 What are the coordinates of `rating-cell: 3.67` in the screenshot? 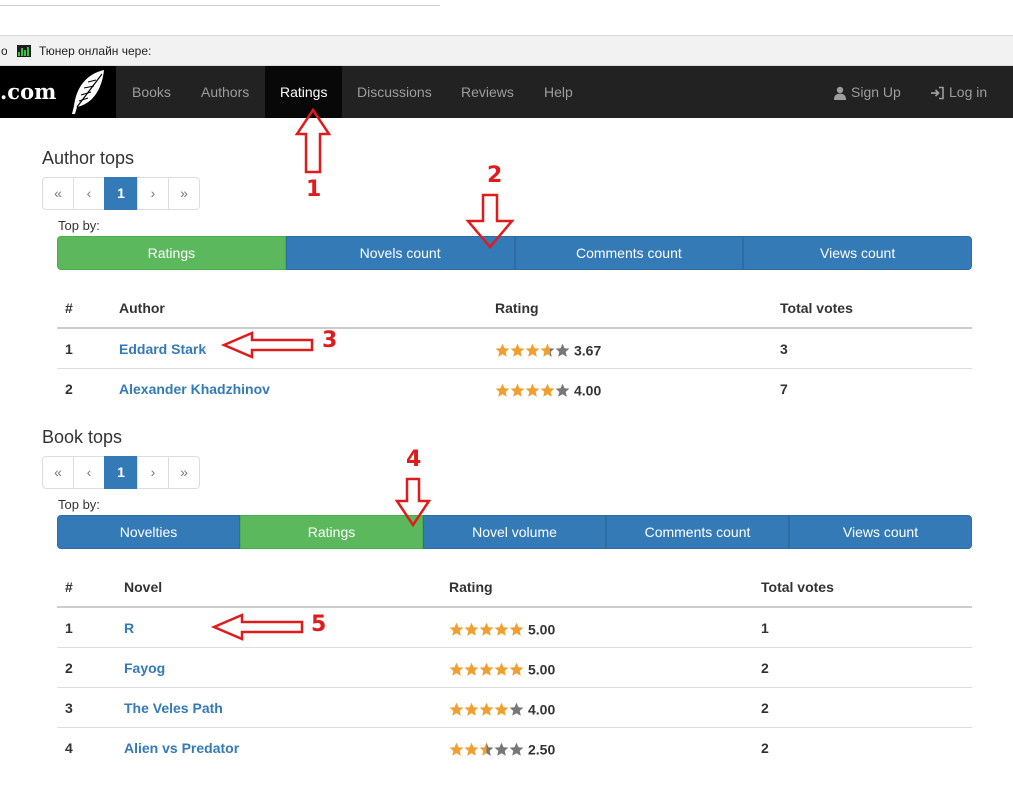 It's located at (548, 349).